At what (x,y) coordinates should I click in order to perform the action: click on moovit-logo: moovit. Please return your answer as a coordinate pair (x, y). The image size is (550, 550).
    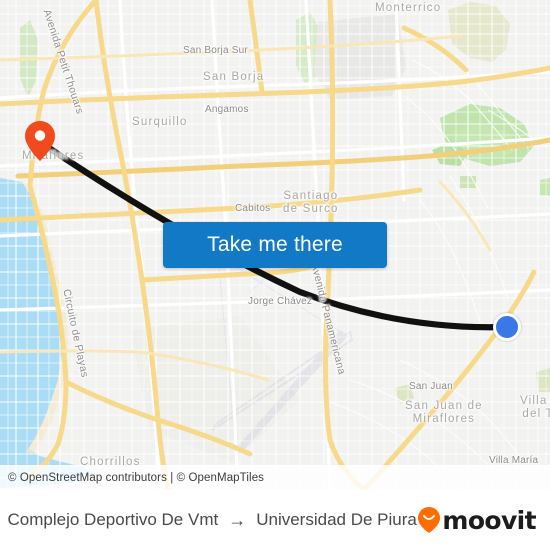
    Looking at the image, I should click on (484, 520).